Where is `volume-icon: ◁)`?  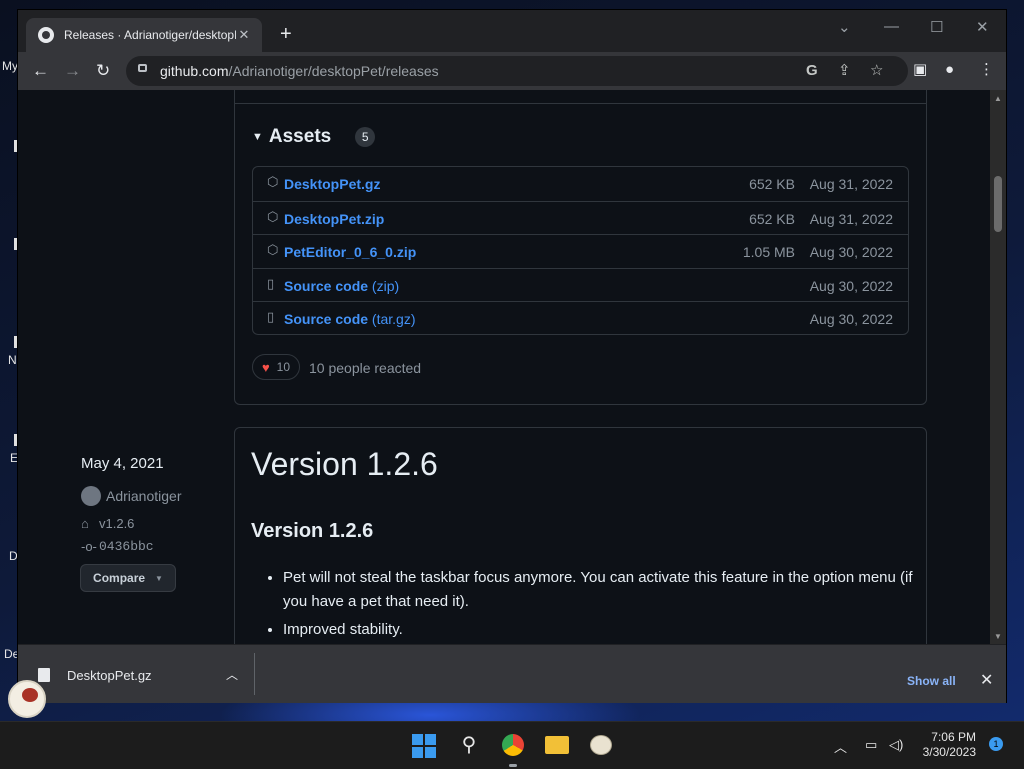
volume-icon: ◁) is located at coordinates (896, 745).